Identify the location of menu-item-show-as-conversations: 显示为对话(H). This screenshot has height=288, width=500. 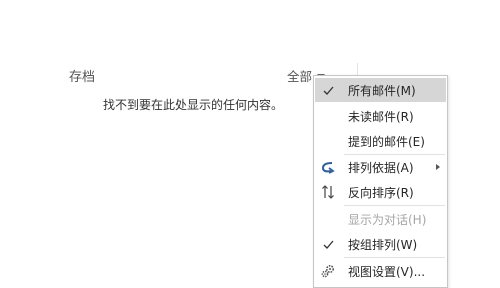
(380, 219).